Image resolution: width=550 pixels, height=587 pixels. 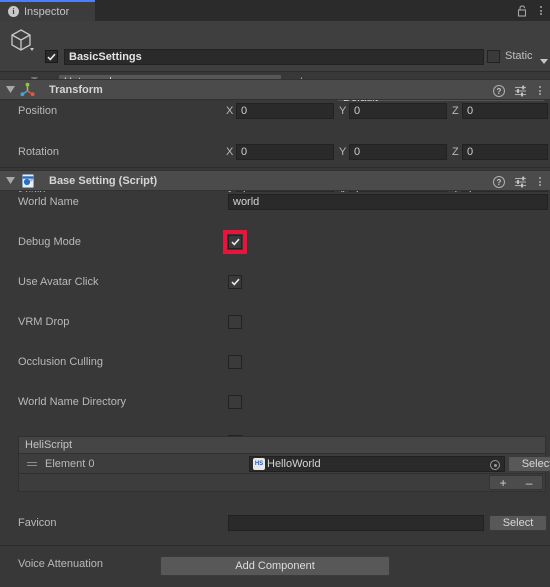 I want to click on gameobject-name-input: BasicSettings, so click(x=274, y=57).